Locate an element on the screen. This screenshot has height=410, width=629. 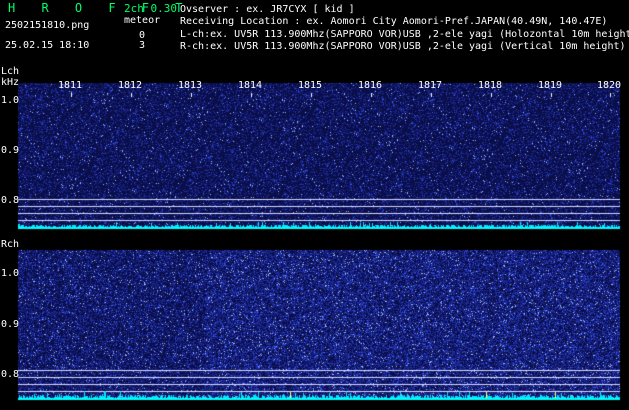
time-tick-1818: 1818 is located at coordinates (490, 85).